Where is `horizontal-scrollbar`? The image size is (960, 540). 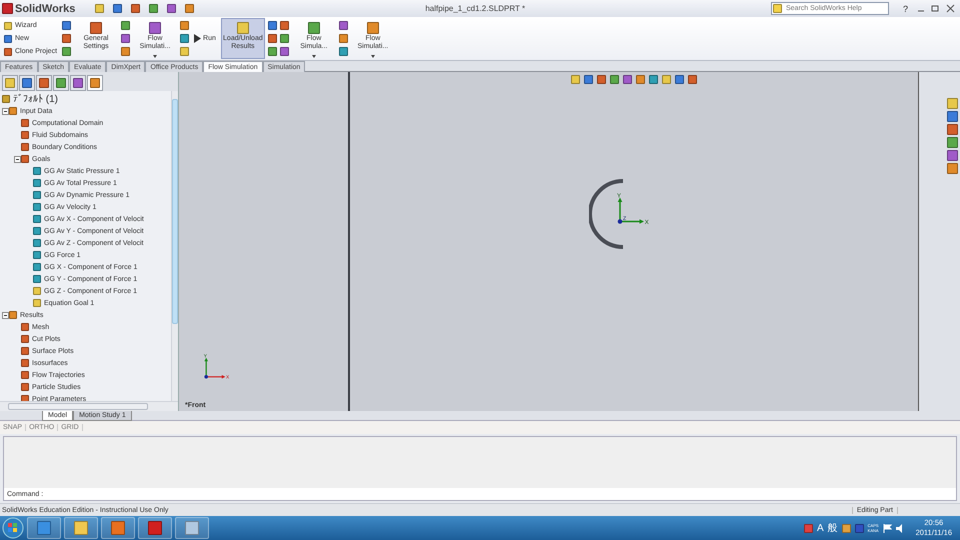
horizontal-scrollbar is located at coordinates (89, 406).